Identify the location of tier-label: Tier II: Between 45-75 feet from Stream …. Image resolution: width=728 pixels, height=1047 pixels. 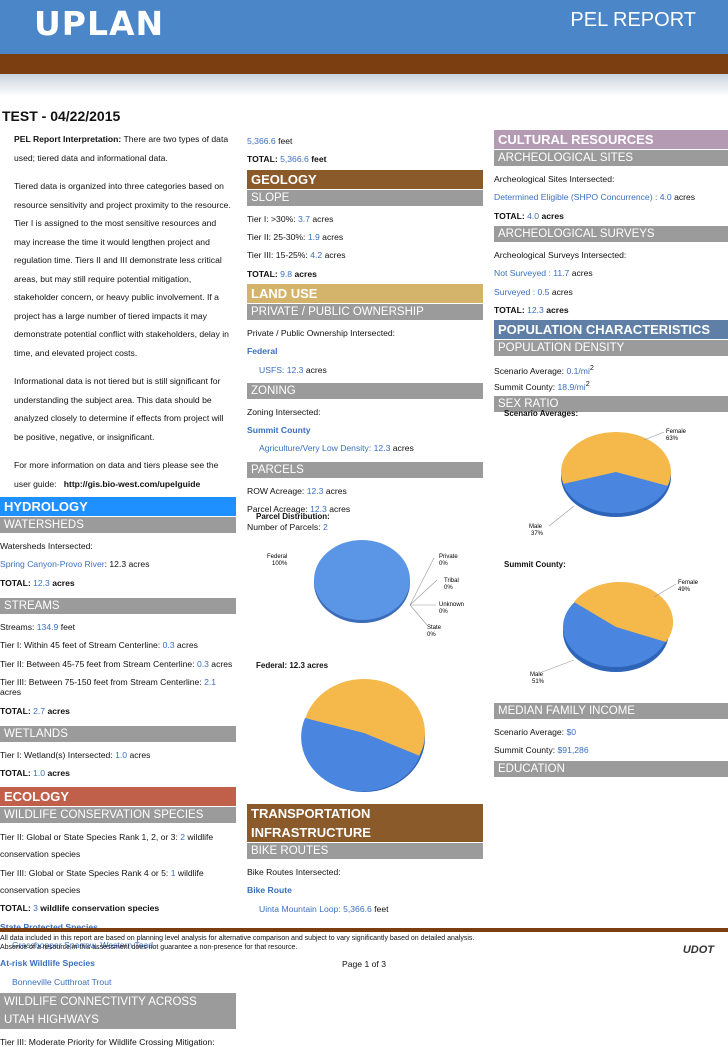
(97, 663).